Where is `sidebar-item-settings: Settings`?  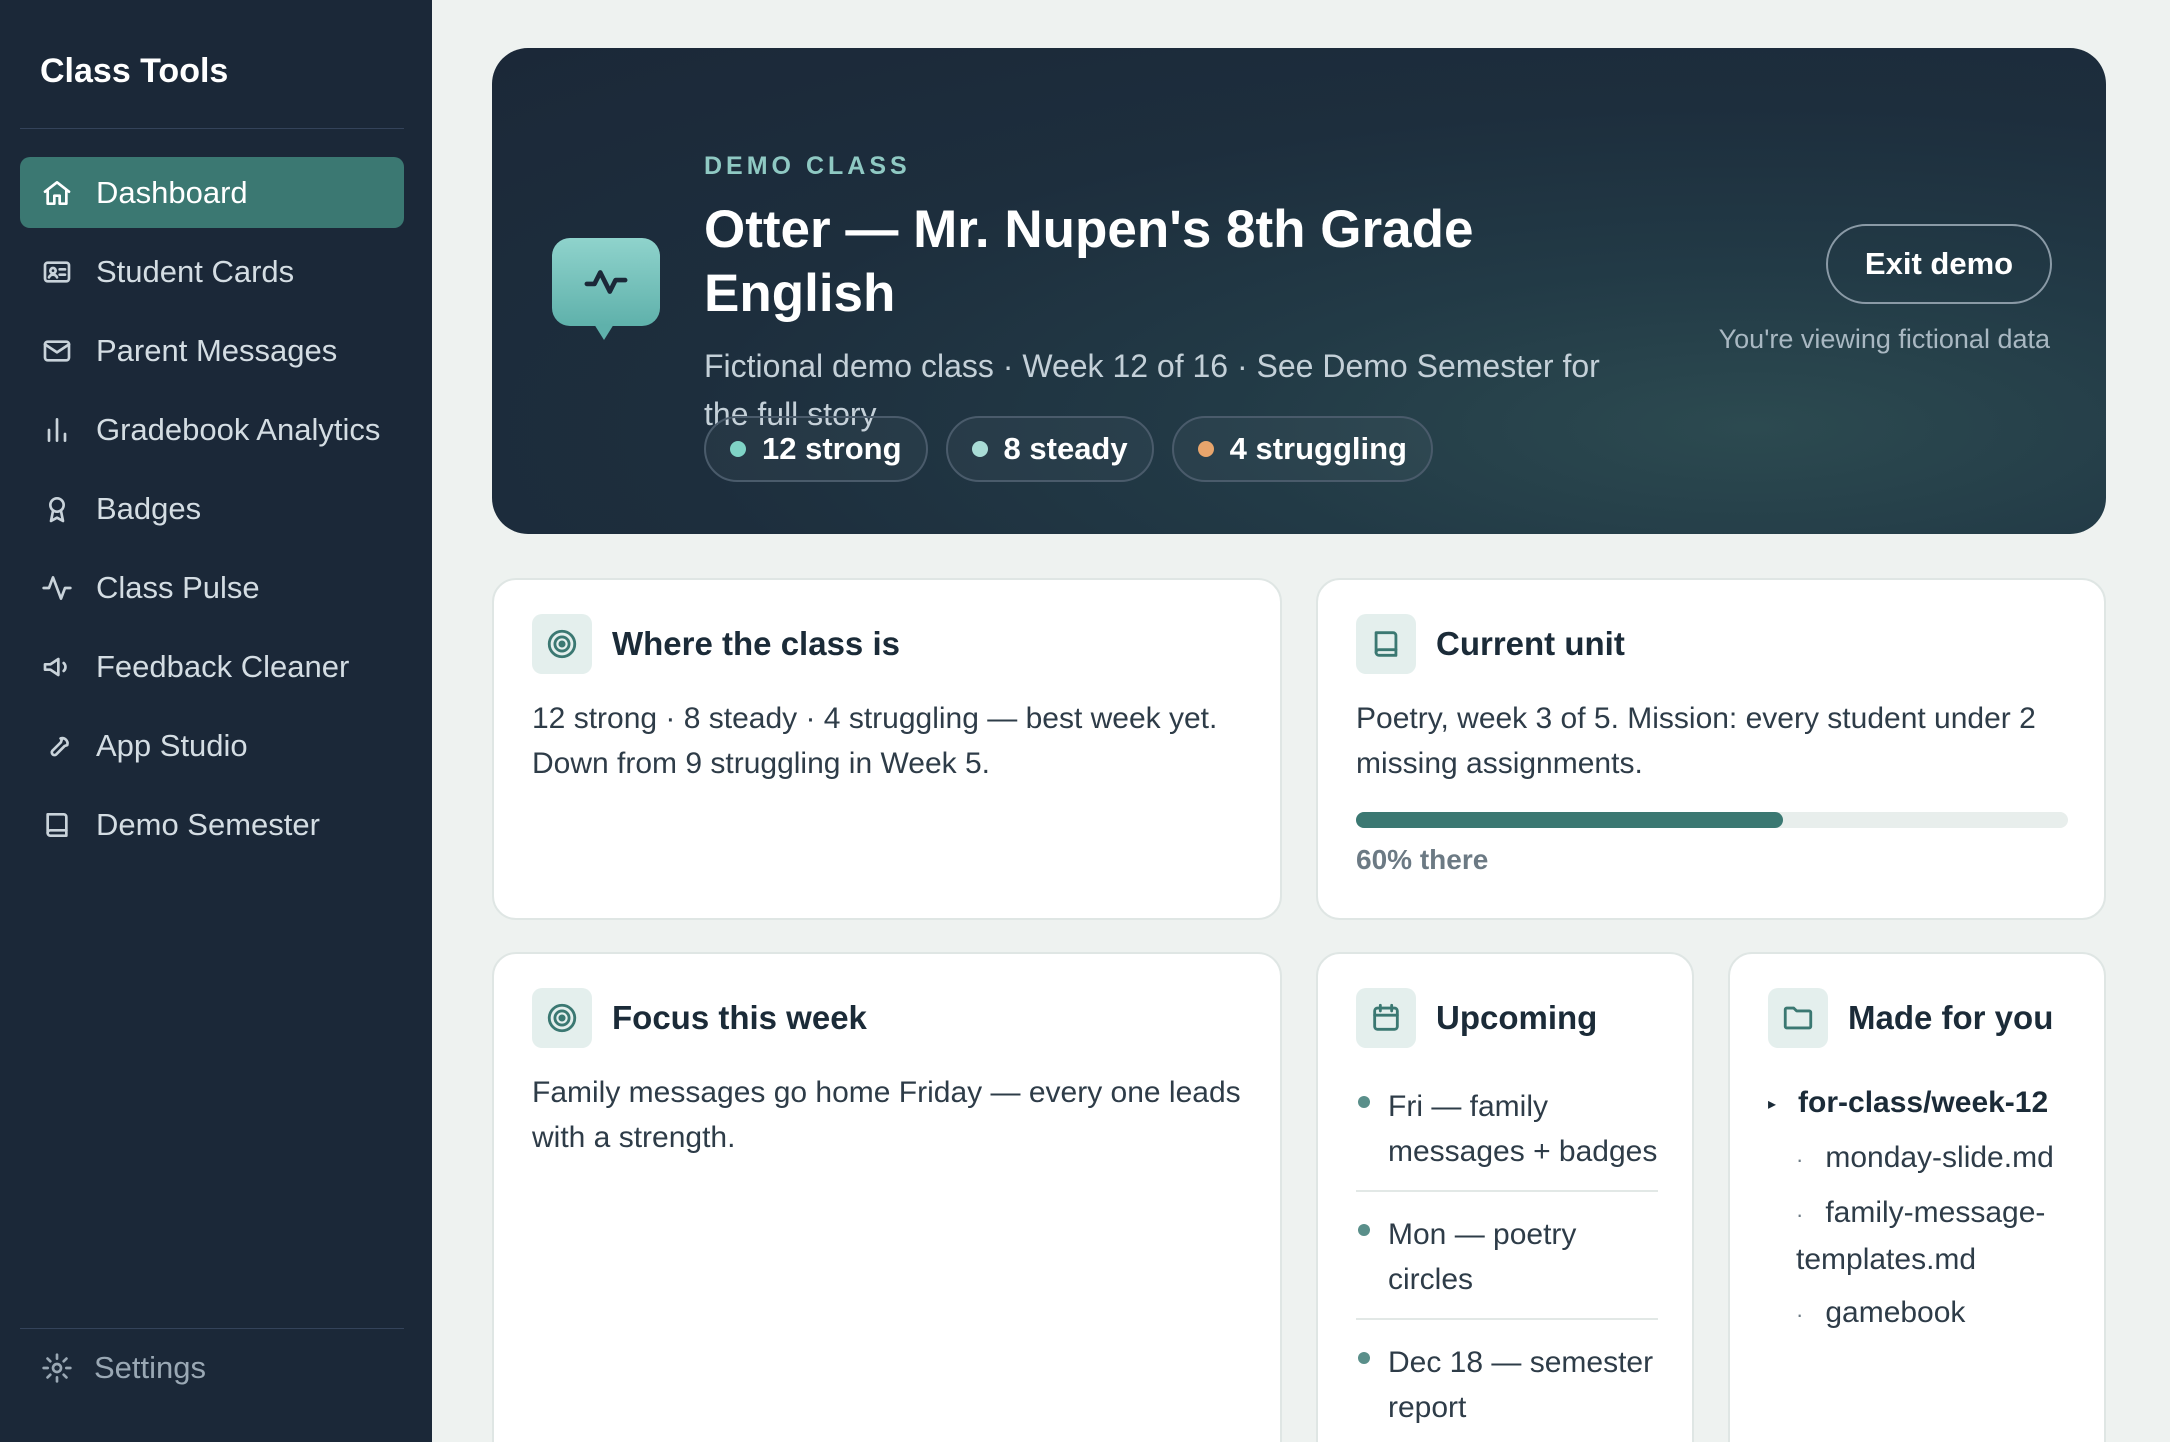
sidebar-item-settings: Settings is located at coordinates (123, 1368).